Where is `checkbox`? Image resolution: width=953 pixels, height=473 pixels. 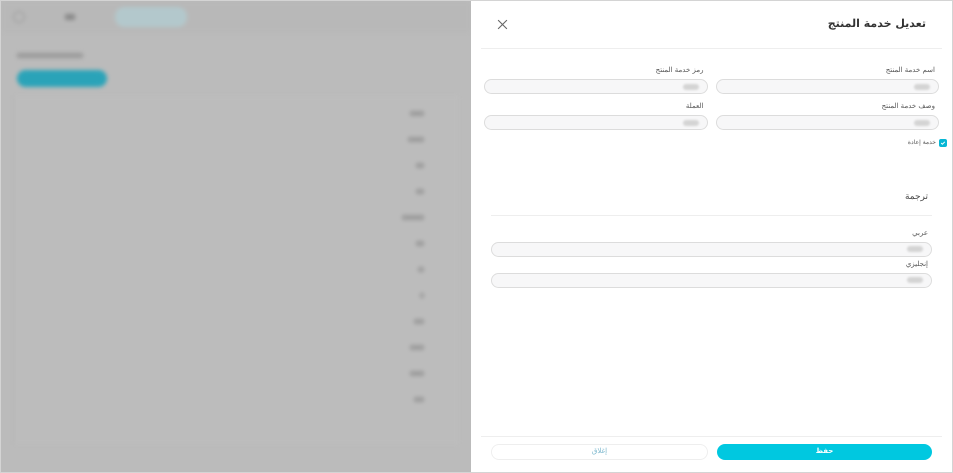
checkbox is located at coordinates (943, 142).